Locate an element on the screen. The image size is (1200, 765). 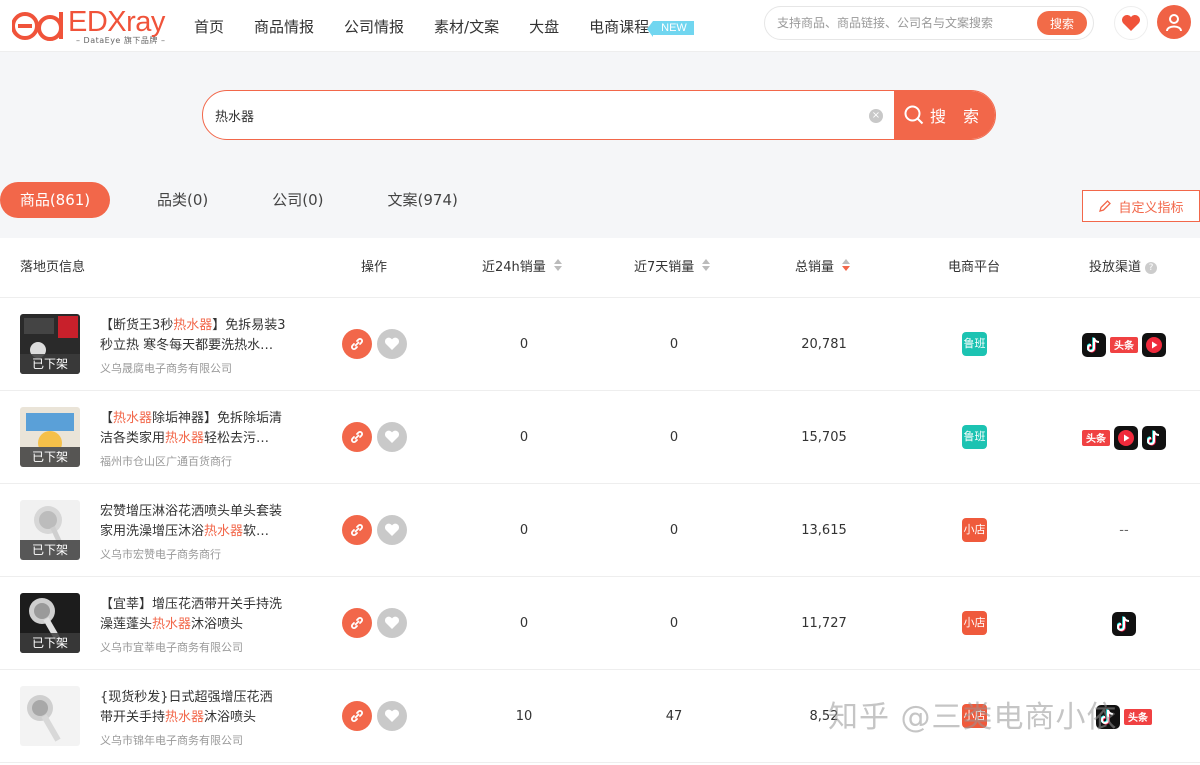
main-search-button: 搜 索 is located at coordinates (944, 115).